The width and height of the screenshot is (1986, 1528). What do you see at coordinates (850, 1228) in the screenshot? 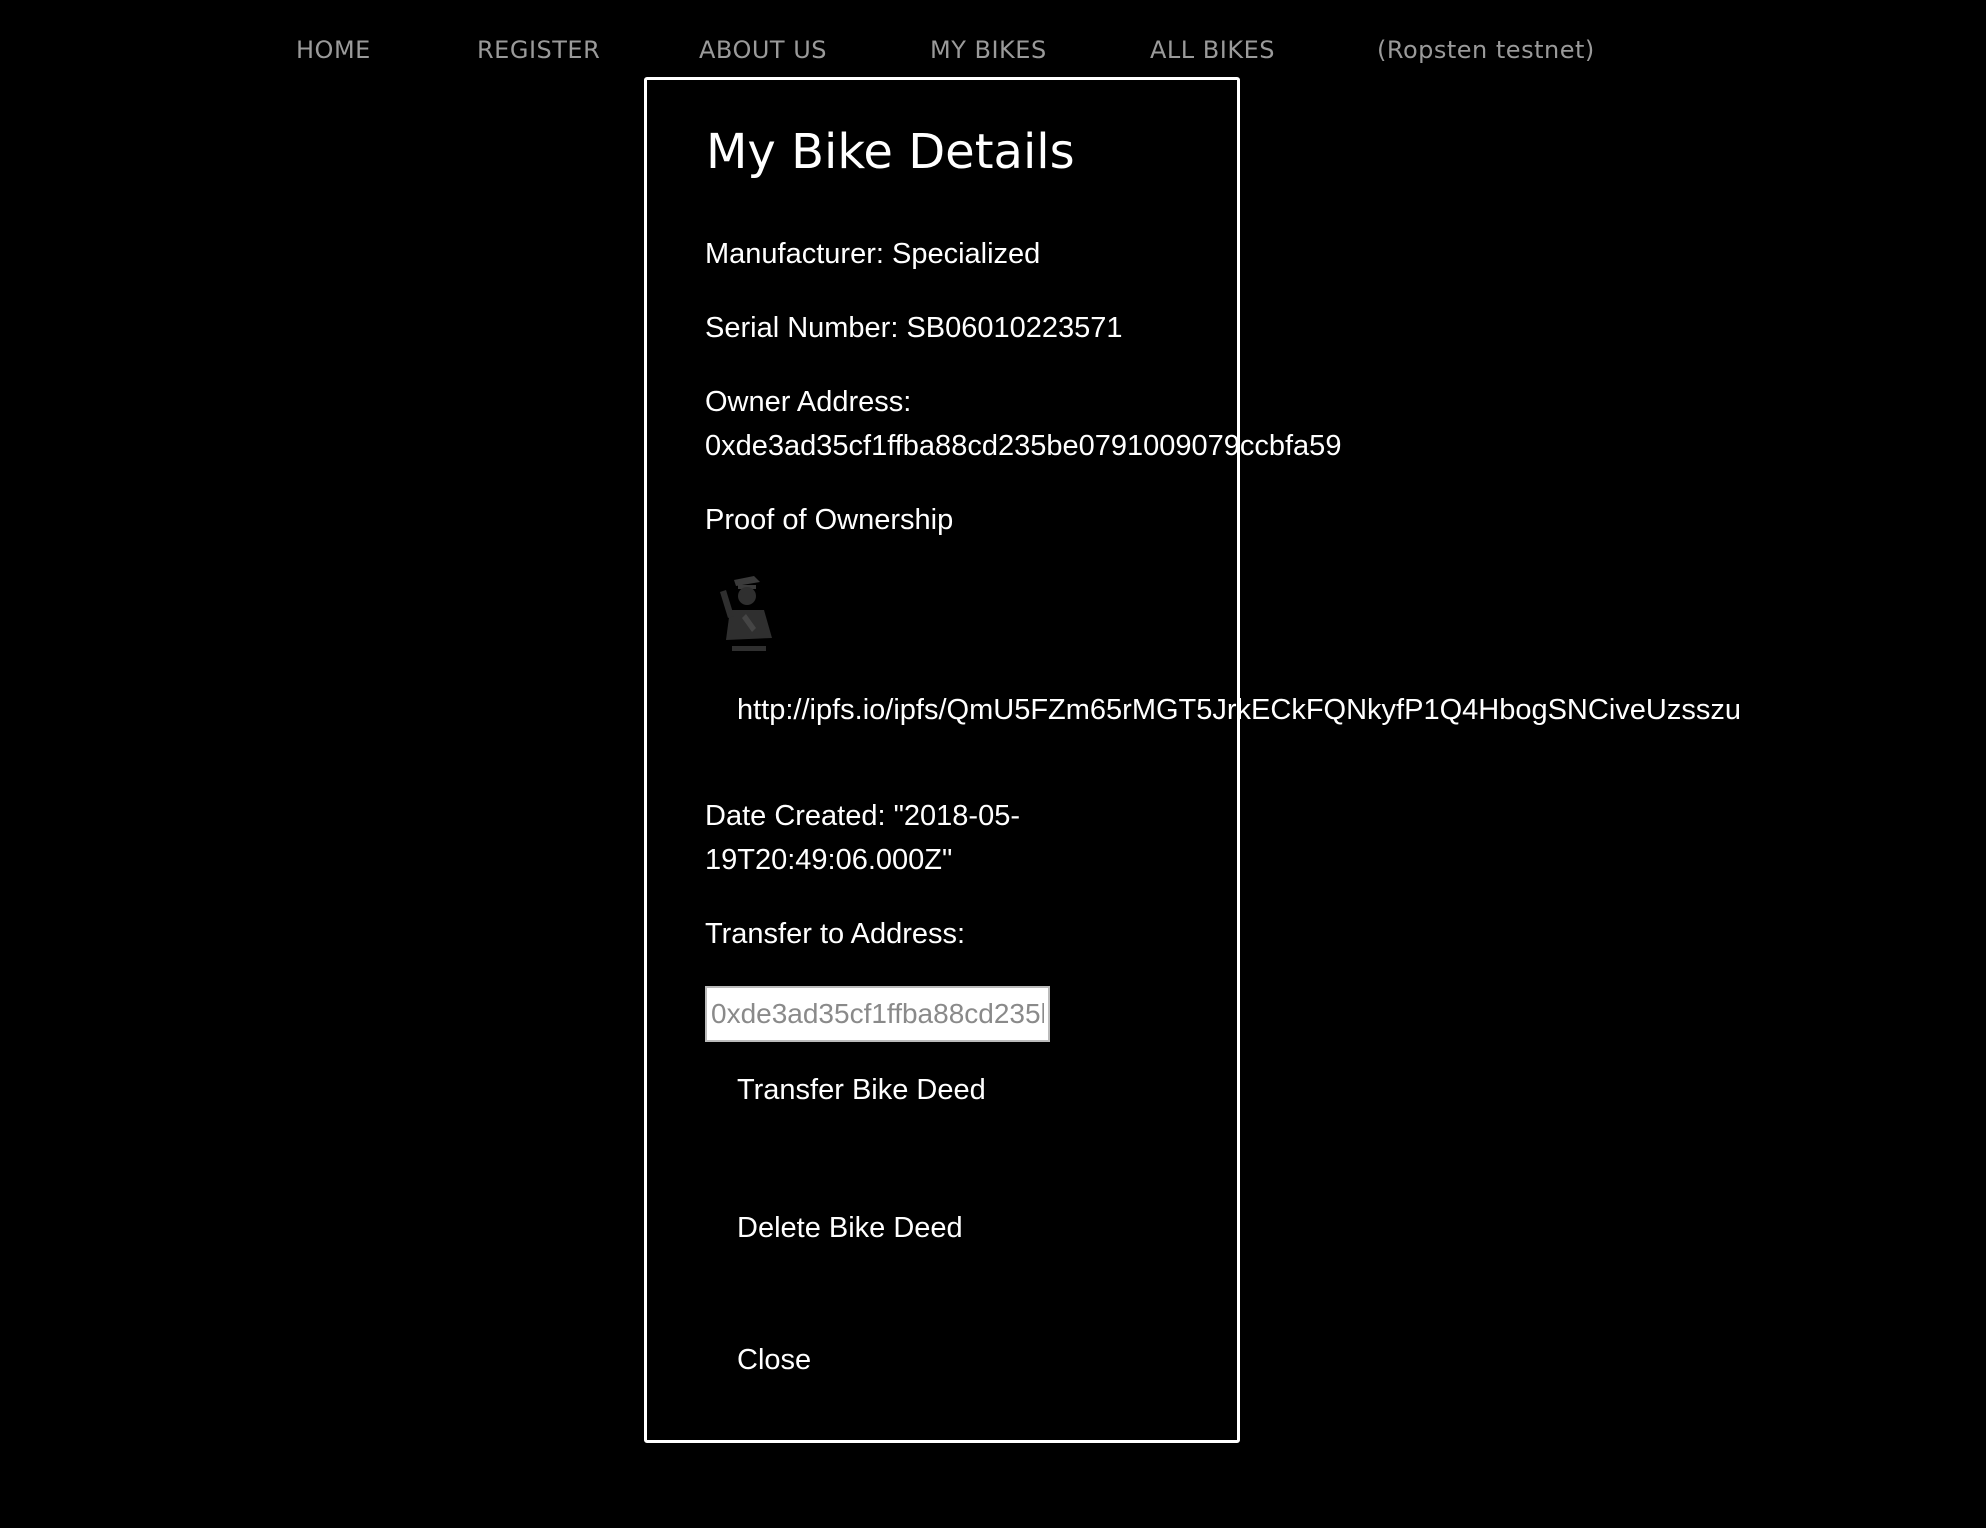
I see `delete-bike-deed-button: Delete Bike Deed` at bounding box center [850, 1228].